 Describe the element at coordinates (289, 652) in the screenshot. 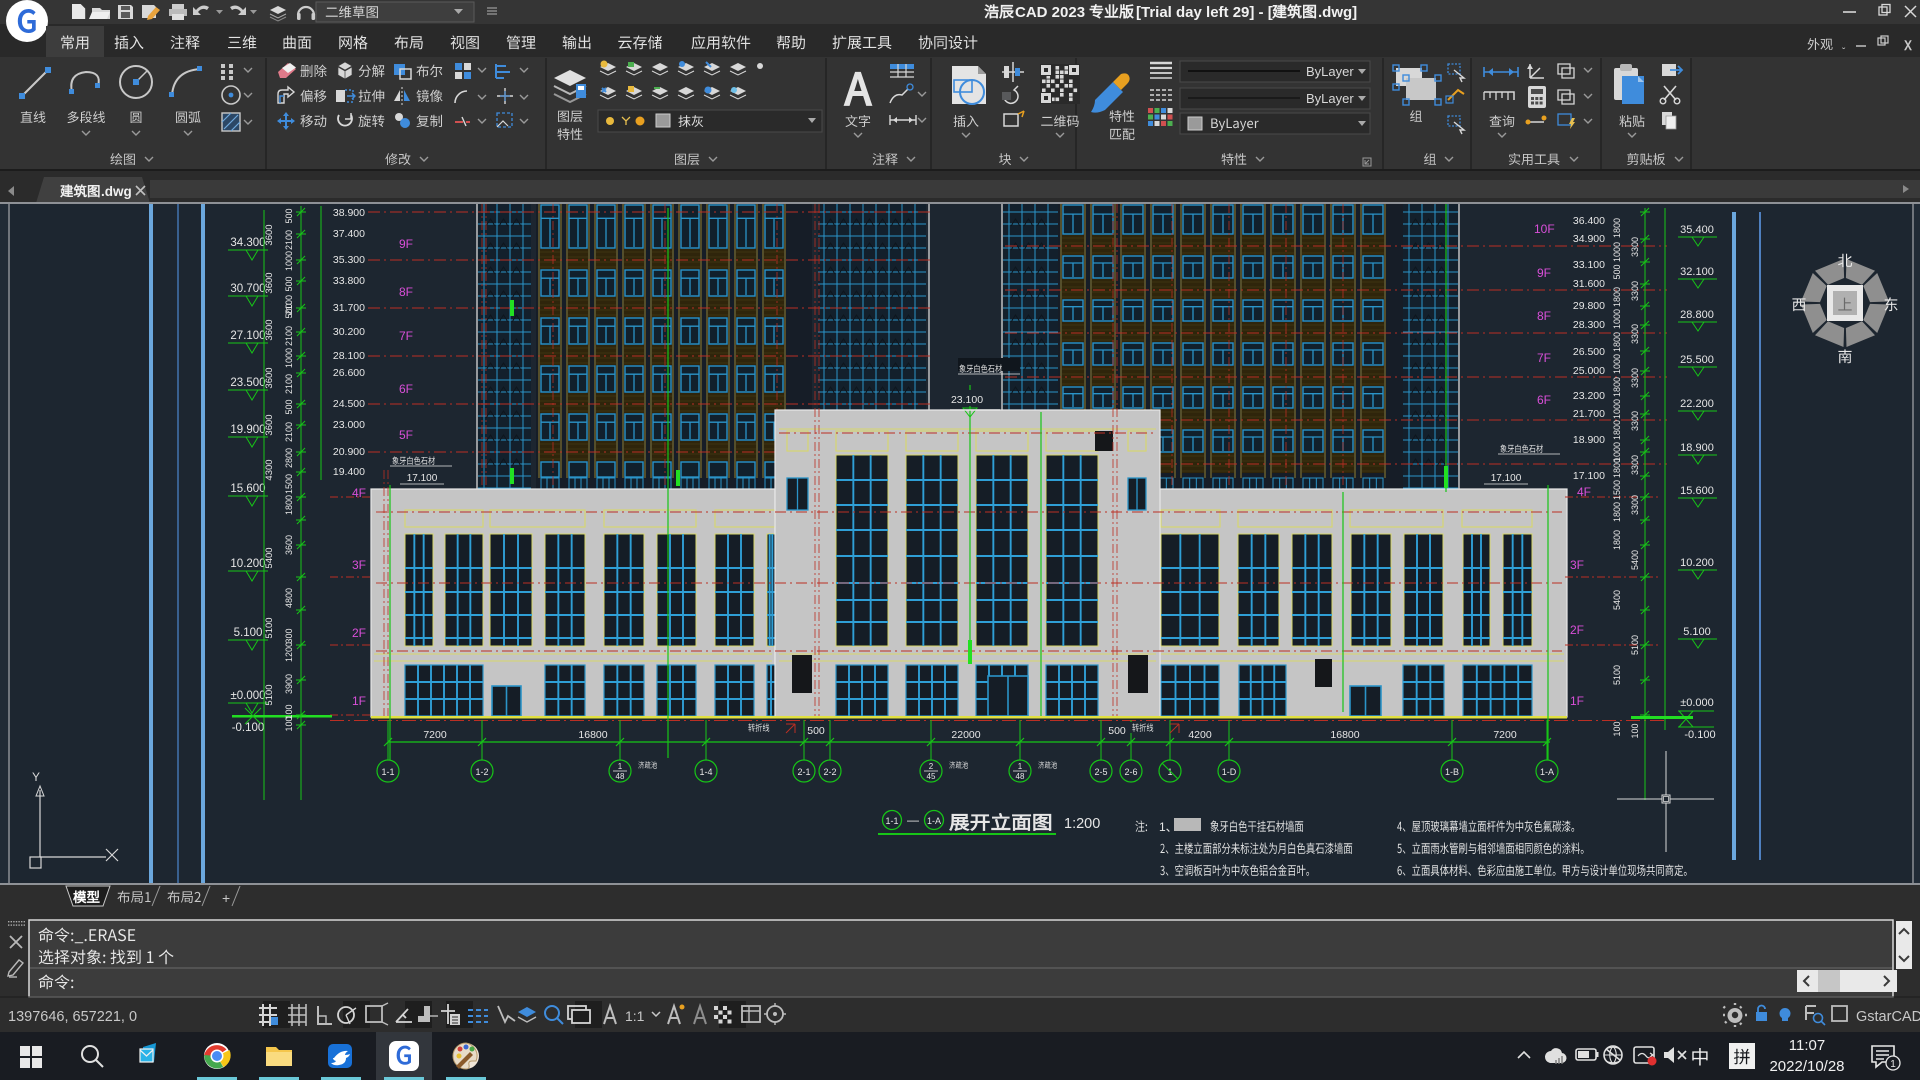

I see `svg-text: 1200` at that location.